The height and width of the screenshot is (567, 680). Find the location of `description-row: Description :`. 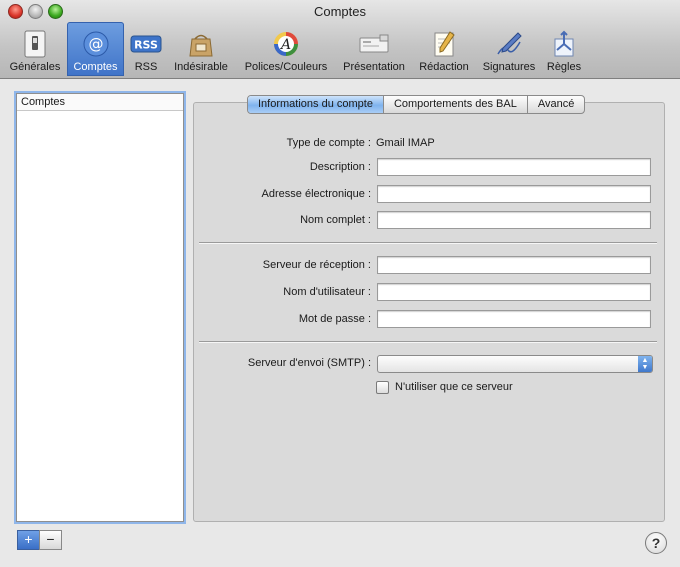

description-row: Description : is located at coordinates (428, 168).